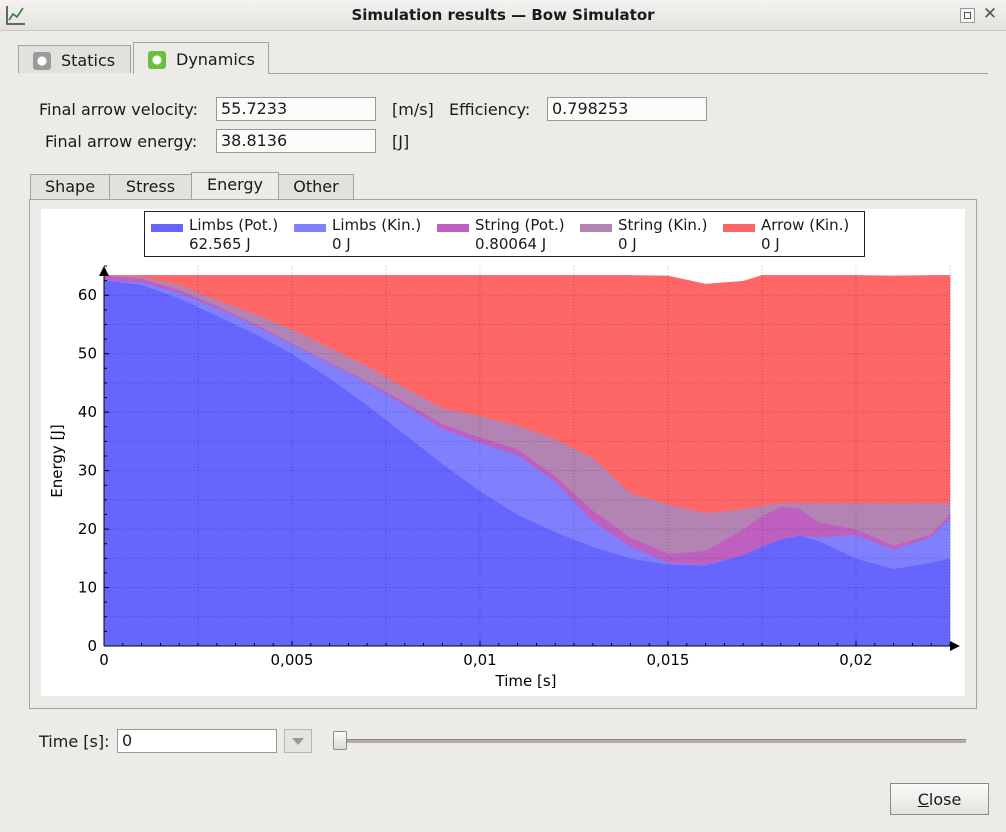 This screenshot has height=832, width=1006. I want to click on time-slider-handle, so click(340, 740).